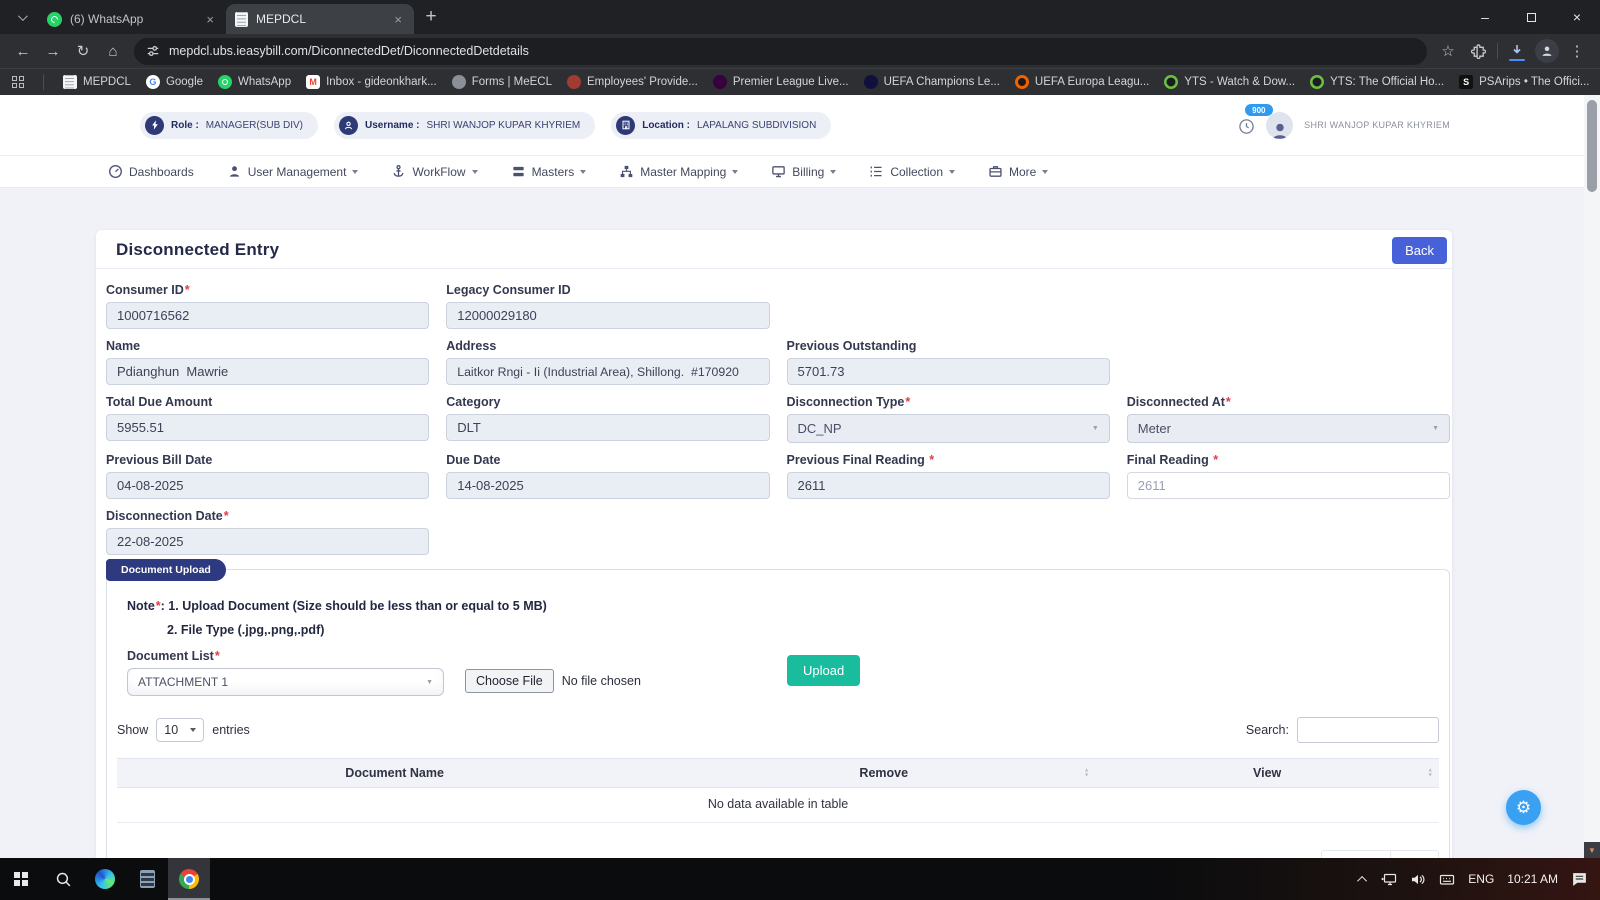  I want to click on profile-avatar, so click(1280, 125).